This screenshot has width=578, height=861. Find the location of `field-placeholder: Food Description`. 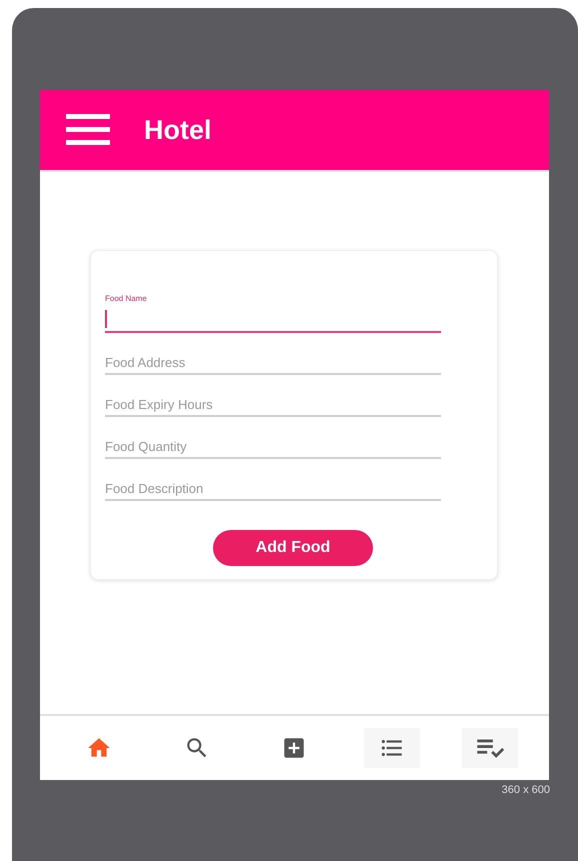

field-placeholder: Food Description is located at coordinates (154, 489).